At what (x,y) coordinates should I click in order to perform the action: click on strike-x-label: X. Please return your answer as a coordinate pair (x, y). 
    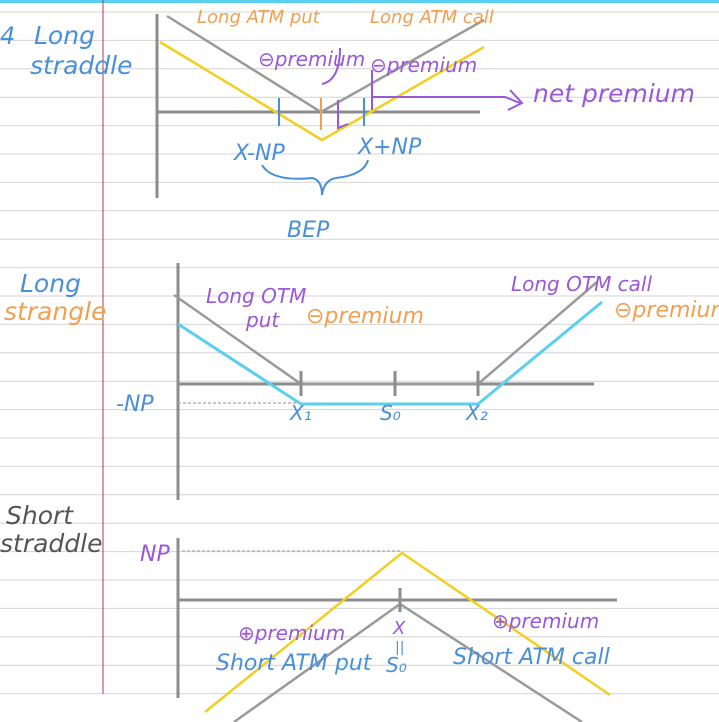
    Looking at the image, I should click on (399, 628).